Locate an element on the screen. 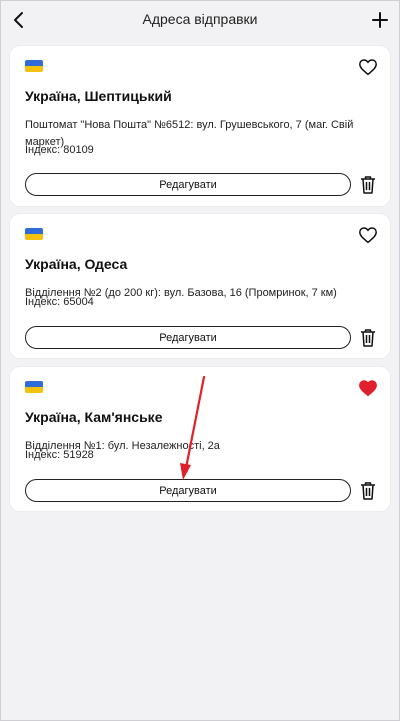 Image resolution: width=400 pixels, height=721 pixels. heart-filled-icon is located at coordinates (368, 388).